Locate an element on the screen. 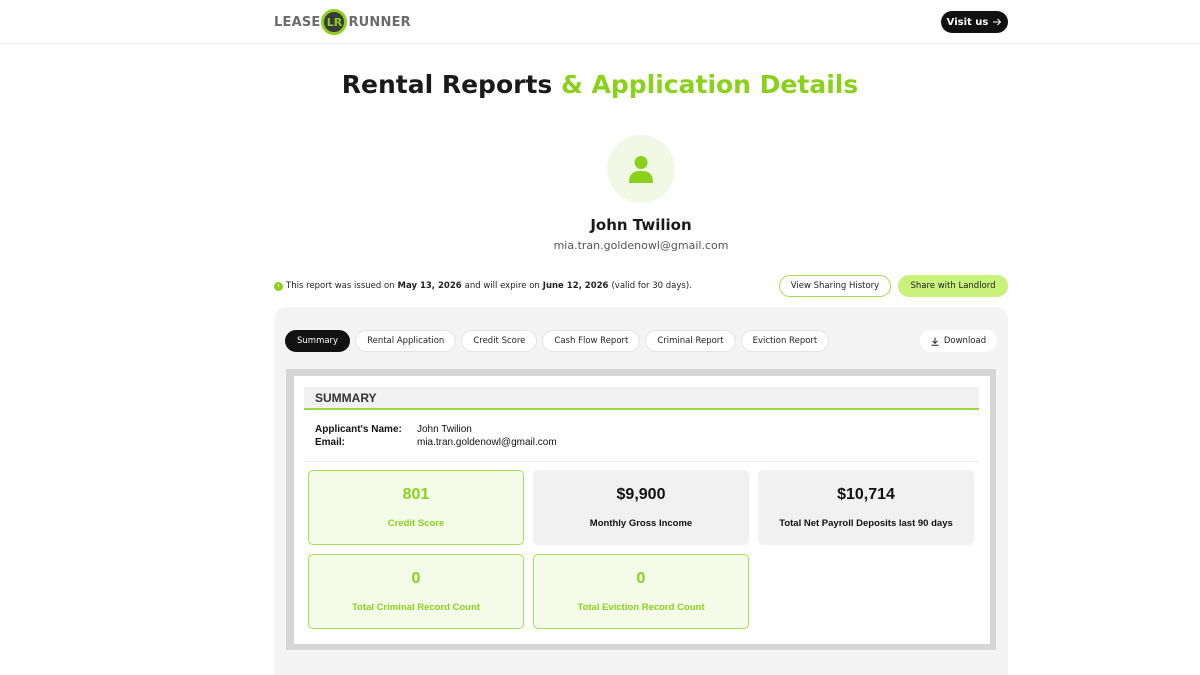 Image resolution: width=1200 pixels, height=675 pixels. logo-text-left: LEASE is located at coordinates (297, 22).